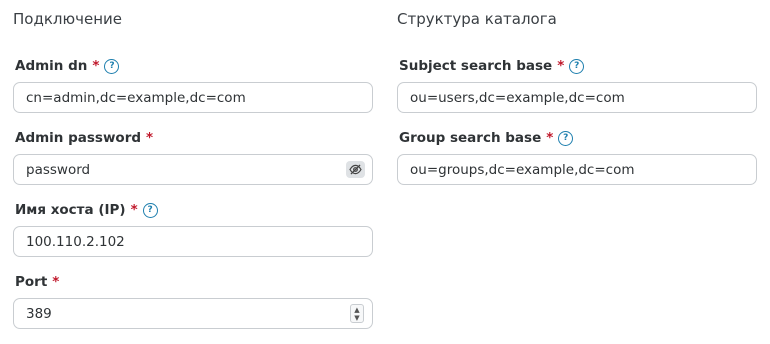 This screenshot has width=770, height=344. I want to click on group-search-base-label-row: Group search base * ?, so click(577, 138).